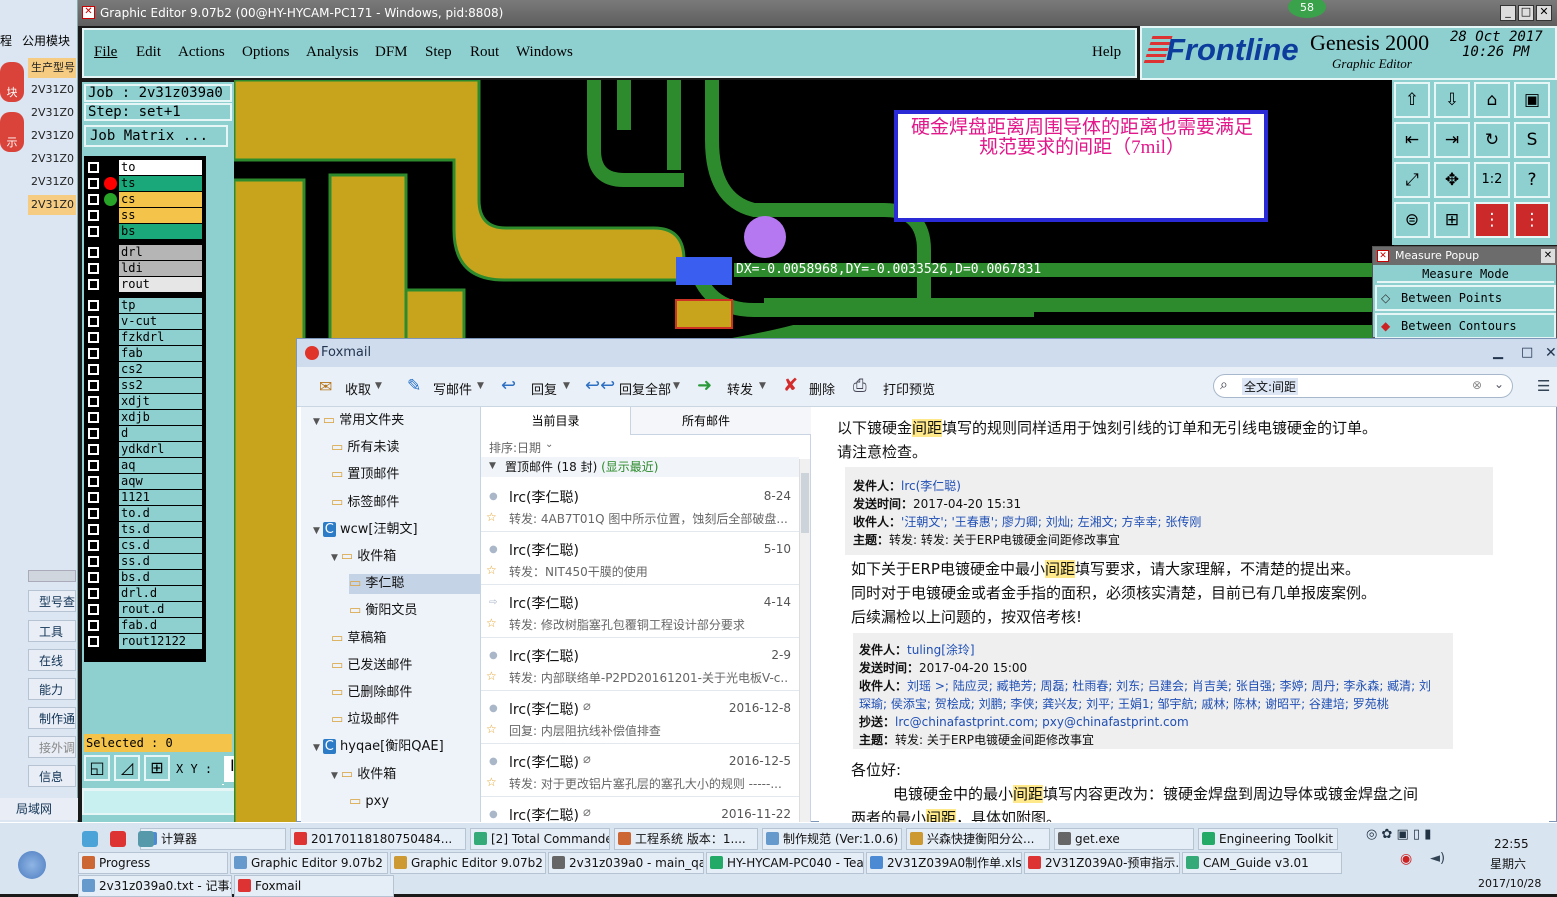  I want to click on mail-item: ⇨ lrc(李仁聪) 4-14 ☆ 转发: 修改树脂塞孔包覆铜工程设计部分要求, so click(640, 611).